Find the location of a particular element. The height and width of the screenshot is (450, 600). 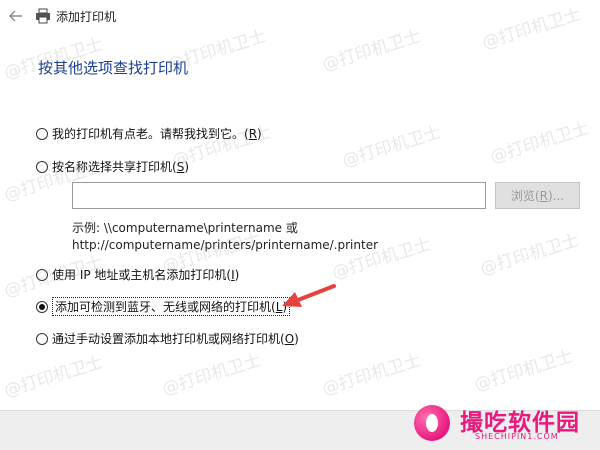

option-label: 我的打印机有点老。请帮我找到它。(R) is located at coordinates (157, 134).